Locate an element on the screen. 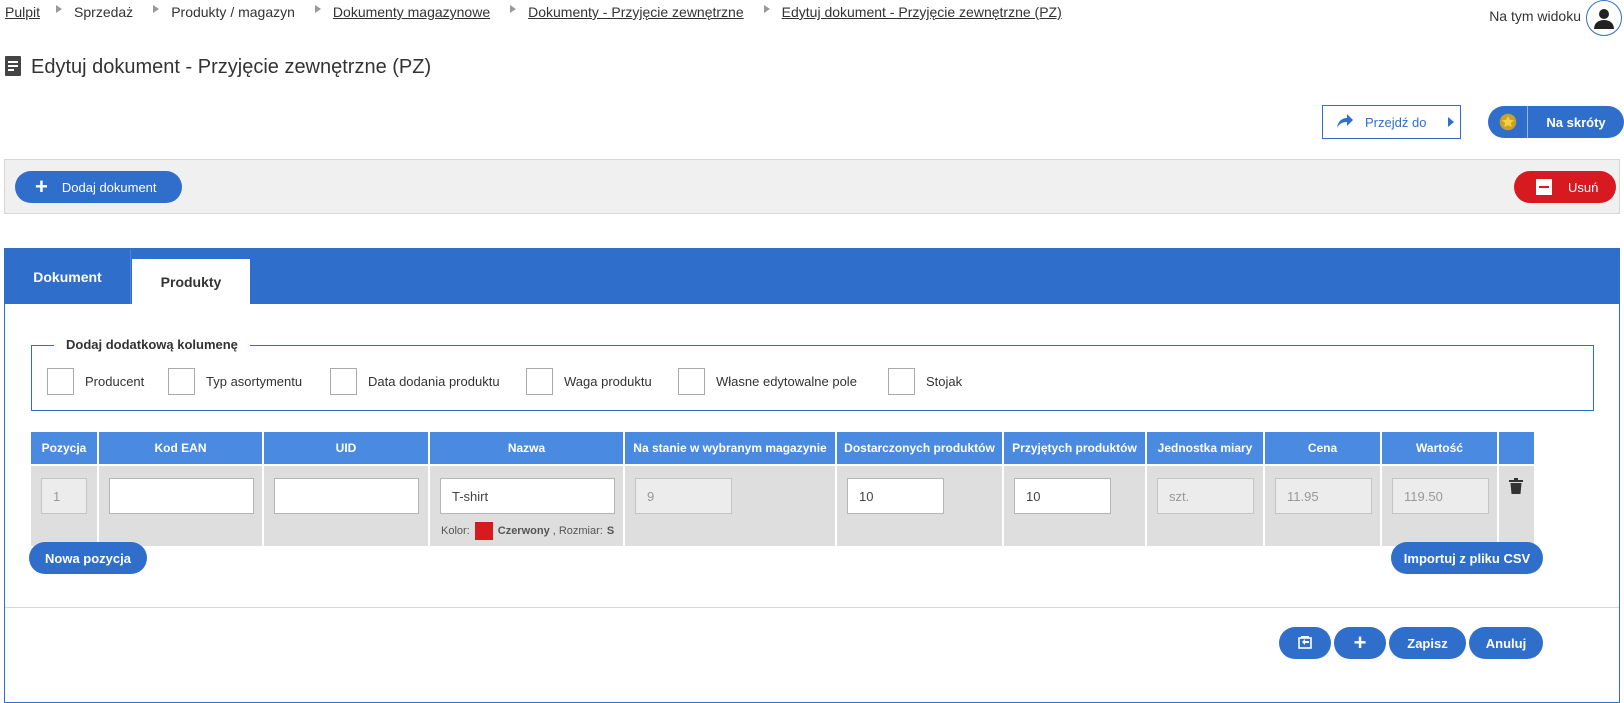  add-button: + is located at coordinates (1360, 643).